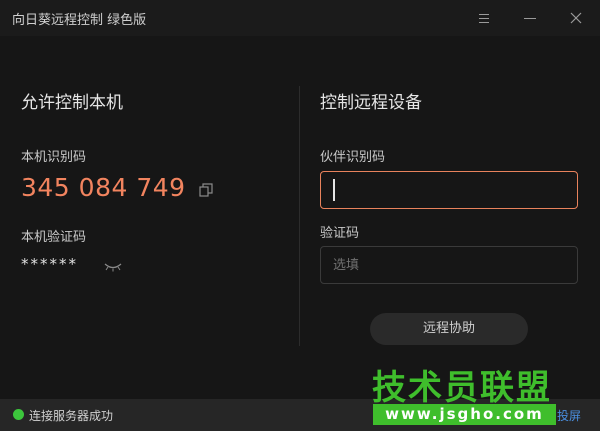 Image resolution: width=600 pixels, height=431 pixels. Describe the element at coordinates (71, 416) in the screenshot. I see `connection-status-text: 连接服务器成功` at that location.